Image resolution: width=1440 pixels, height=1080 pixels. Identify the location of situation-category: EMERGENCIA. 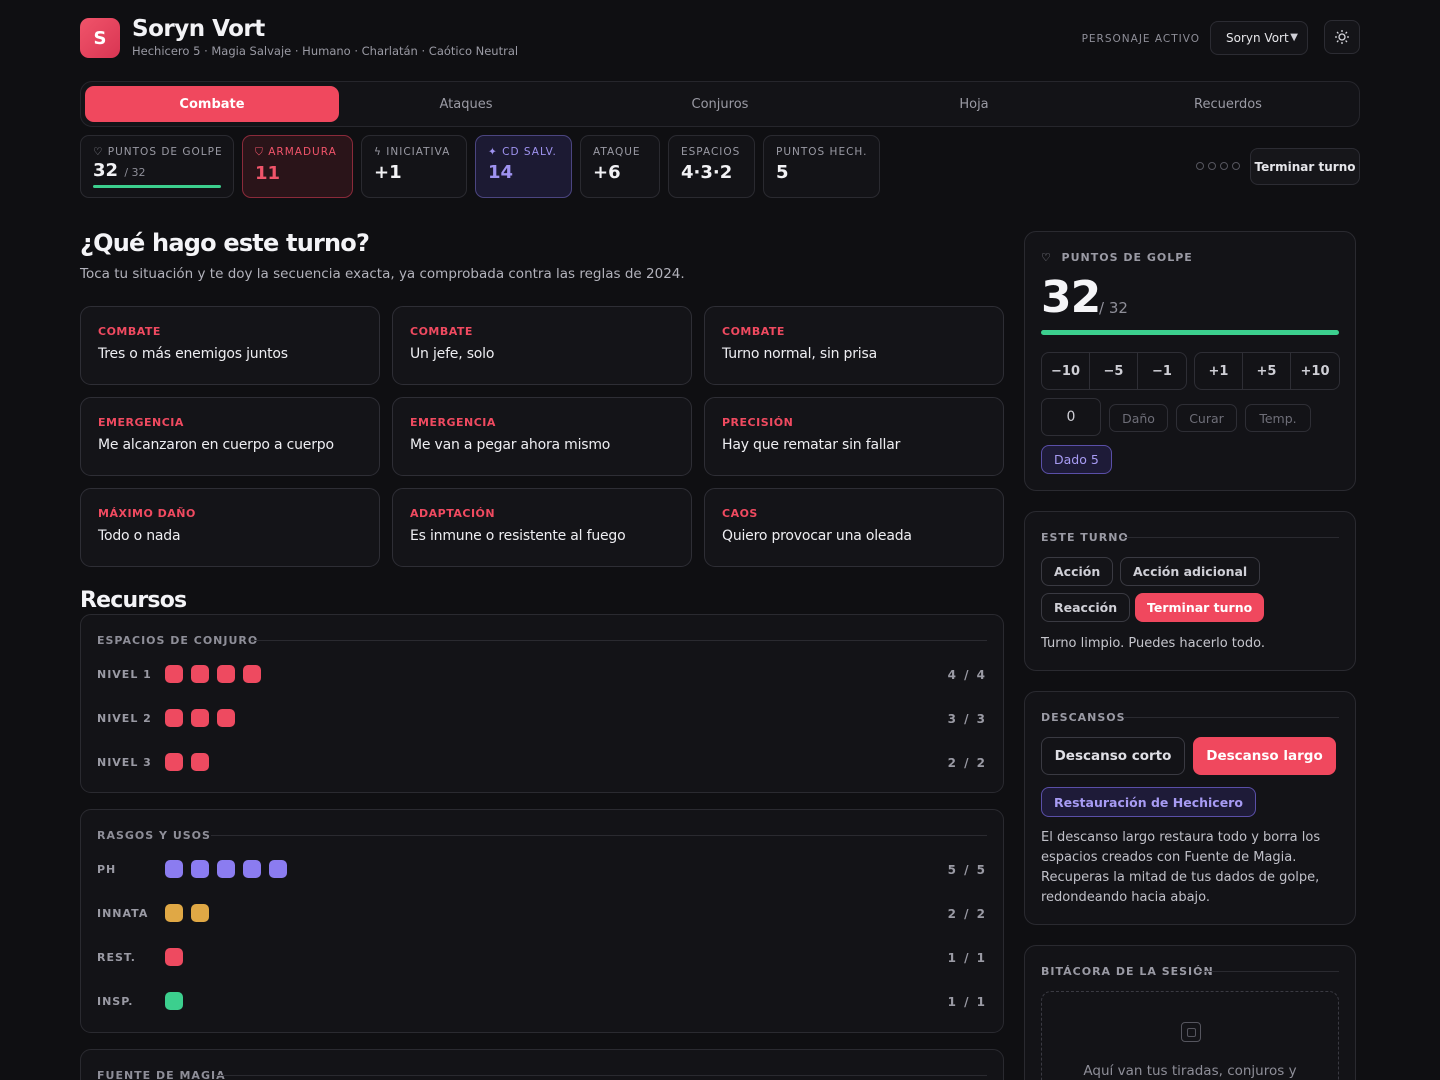
(453, 422).